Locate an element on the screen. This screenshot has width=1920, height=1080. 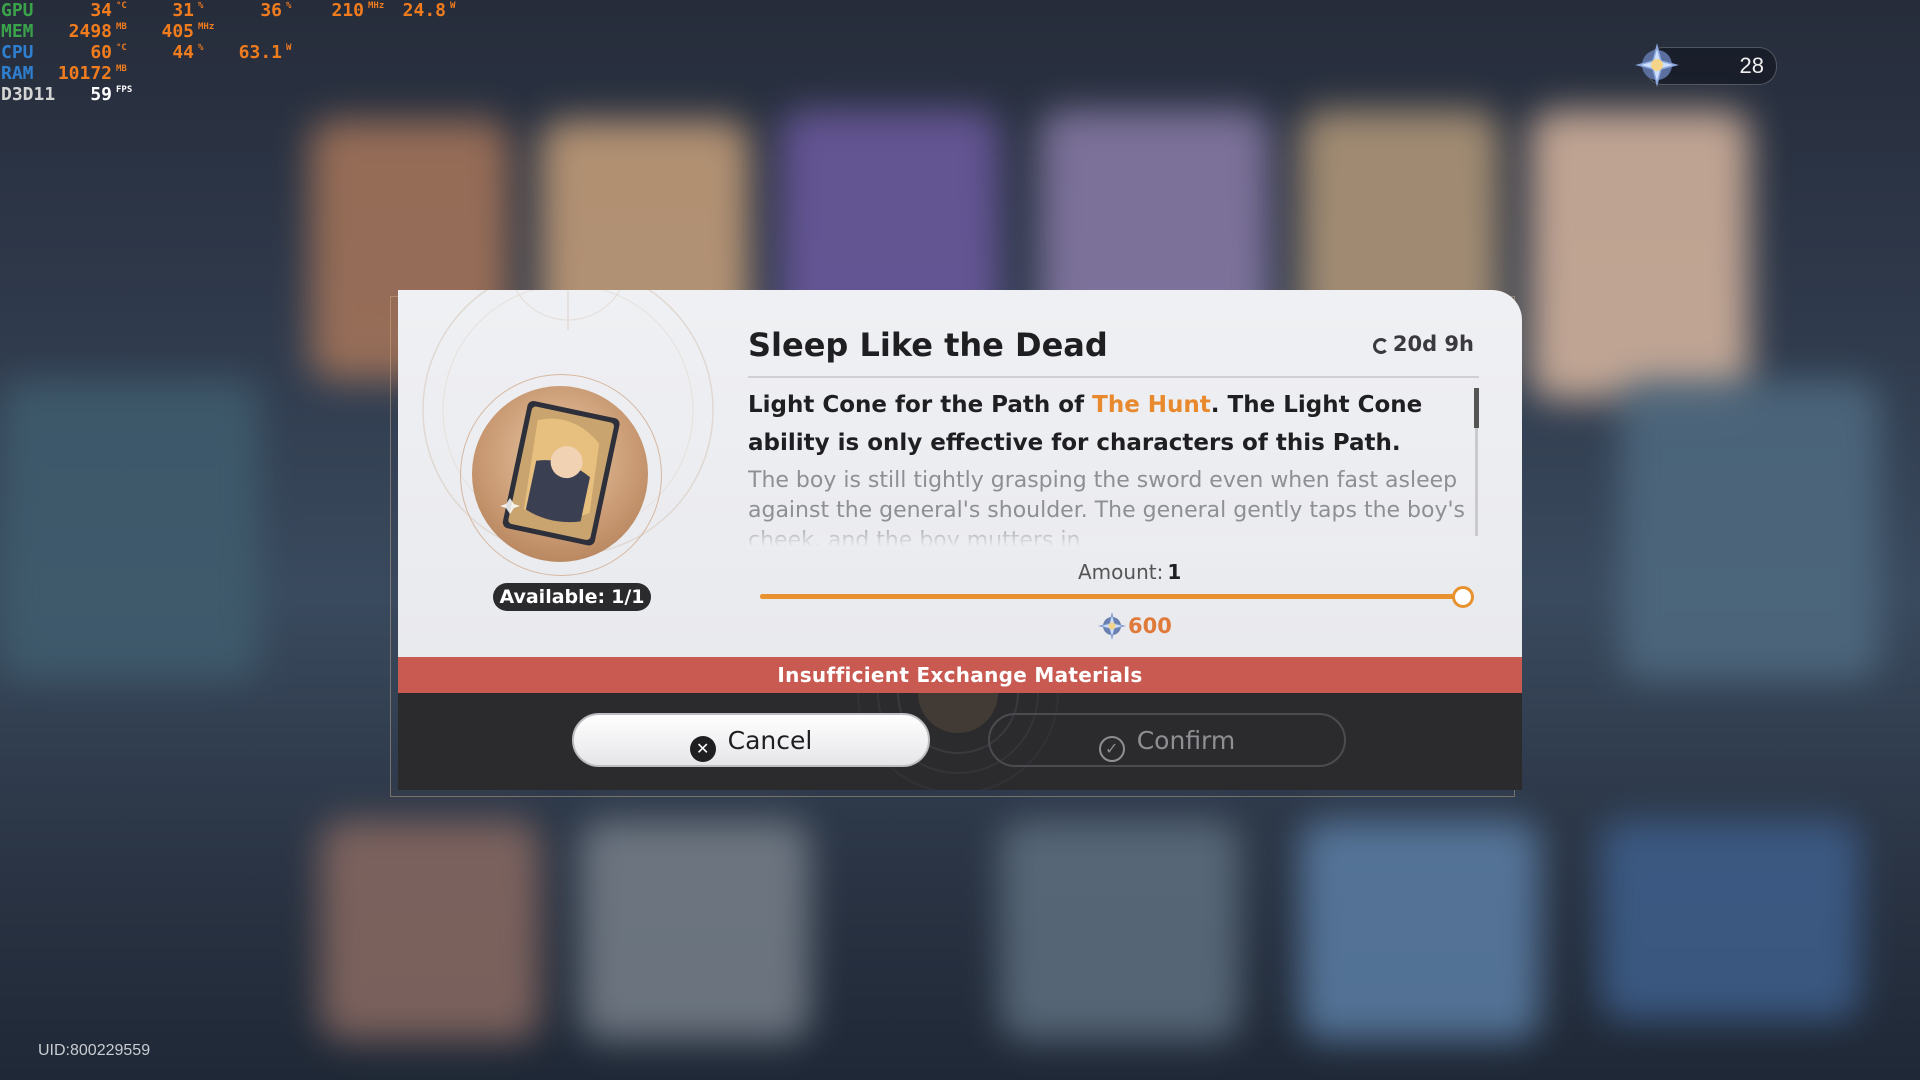
description-scroll-thumb is located at coordinates (1476, 408).